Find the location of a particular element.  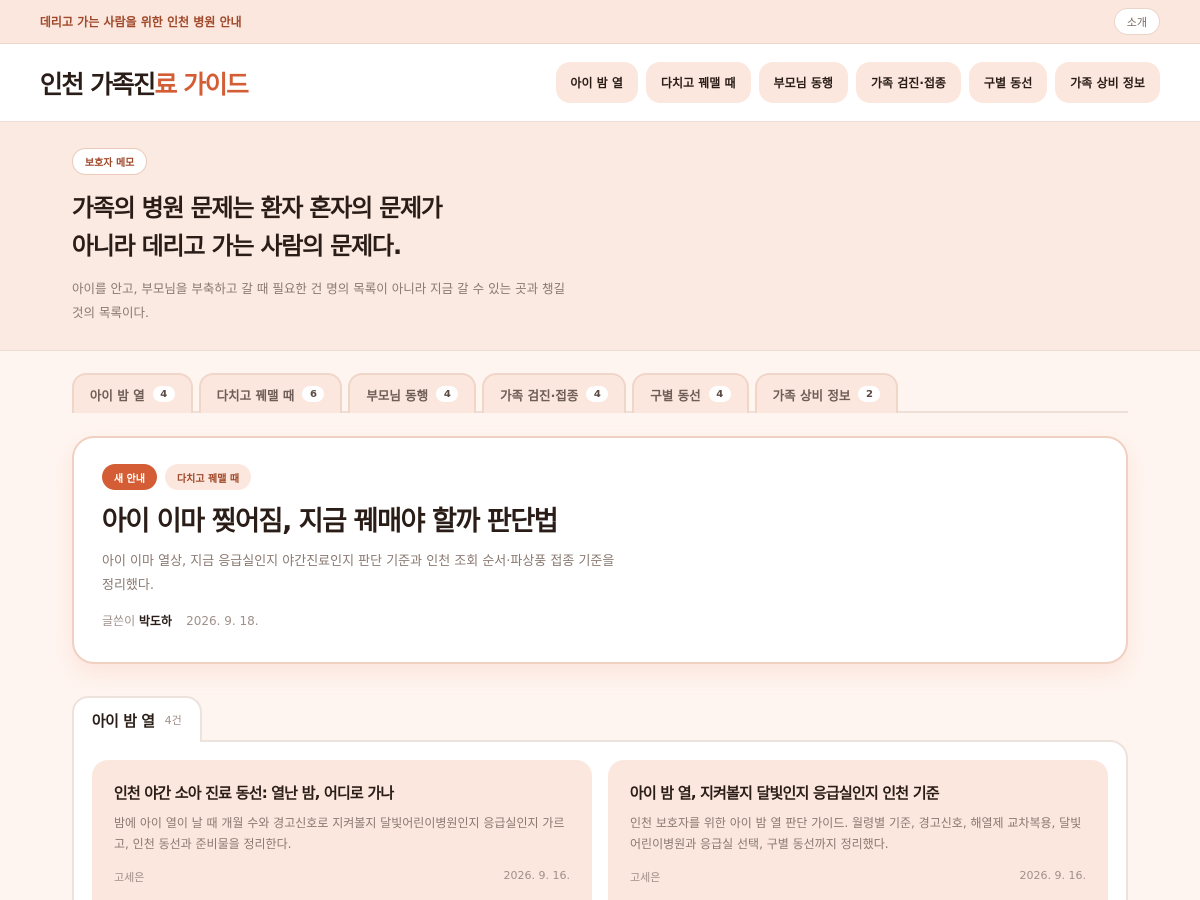

author-name: 박도하 is located at coordinates (155, 621).